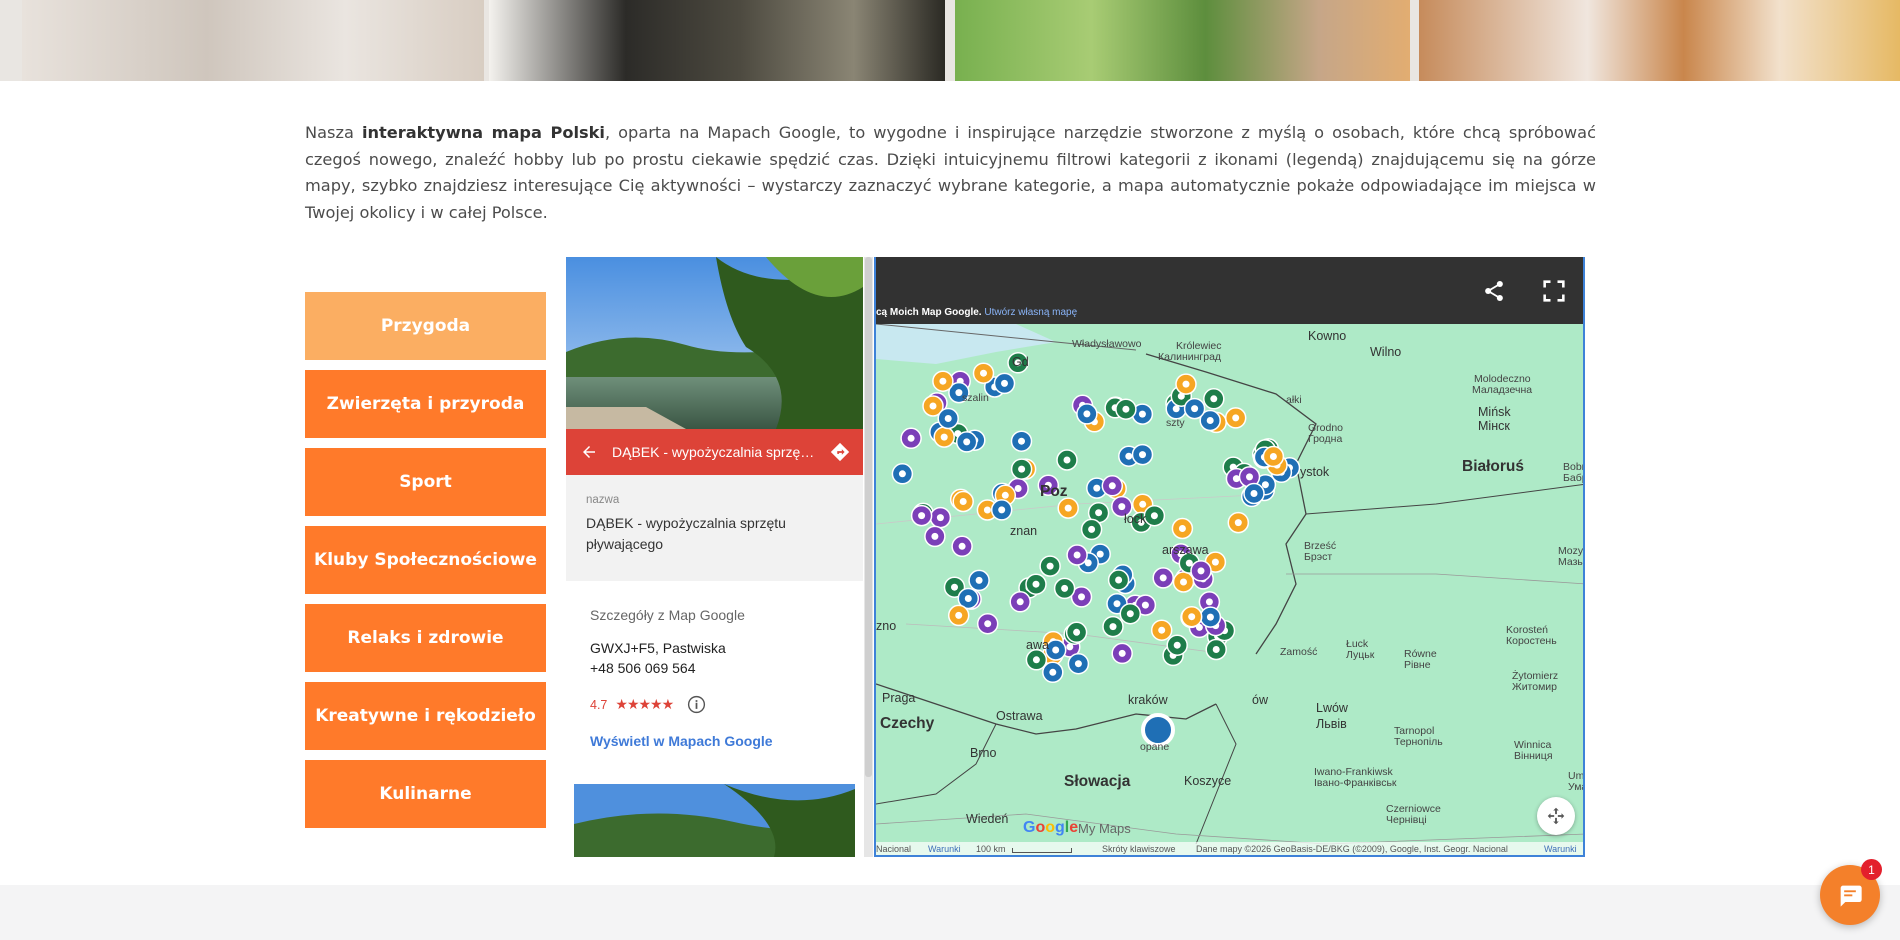 This screenshot has width=1900, height=940. Describe the element at coordinates (894, 849) in the screenshot. I see `attribution-nacional: Nacional` at that location.